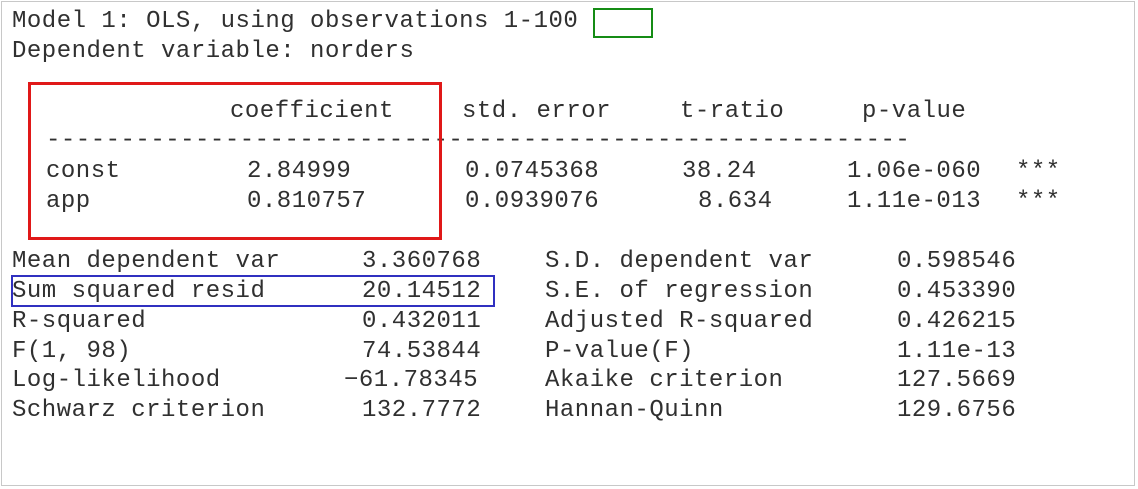 The width and height of the screenshot is (1138, 489). Describe the element at coordinates (532, 171) in the screenshot. I see `row-std-error: 0.0745368` at that location.